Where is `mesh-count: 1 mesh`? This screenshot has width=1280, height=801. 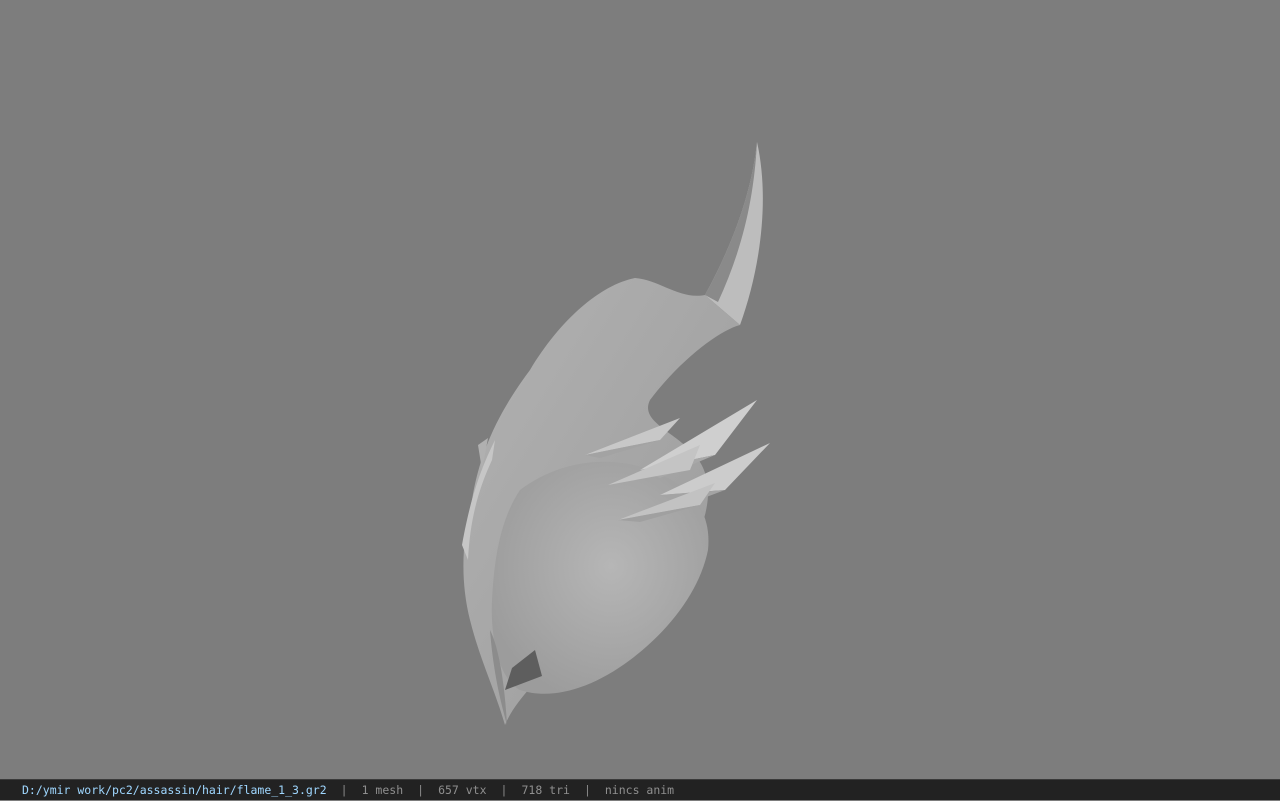 mesh-count: 1 mesh is located at coordinates (382, 789).